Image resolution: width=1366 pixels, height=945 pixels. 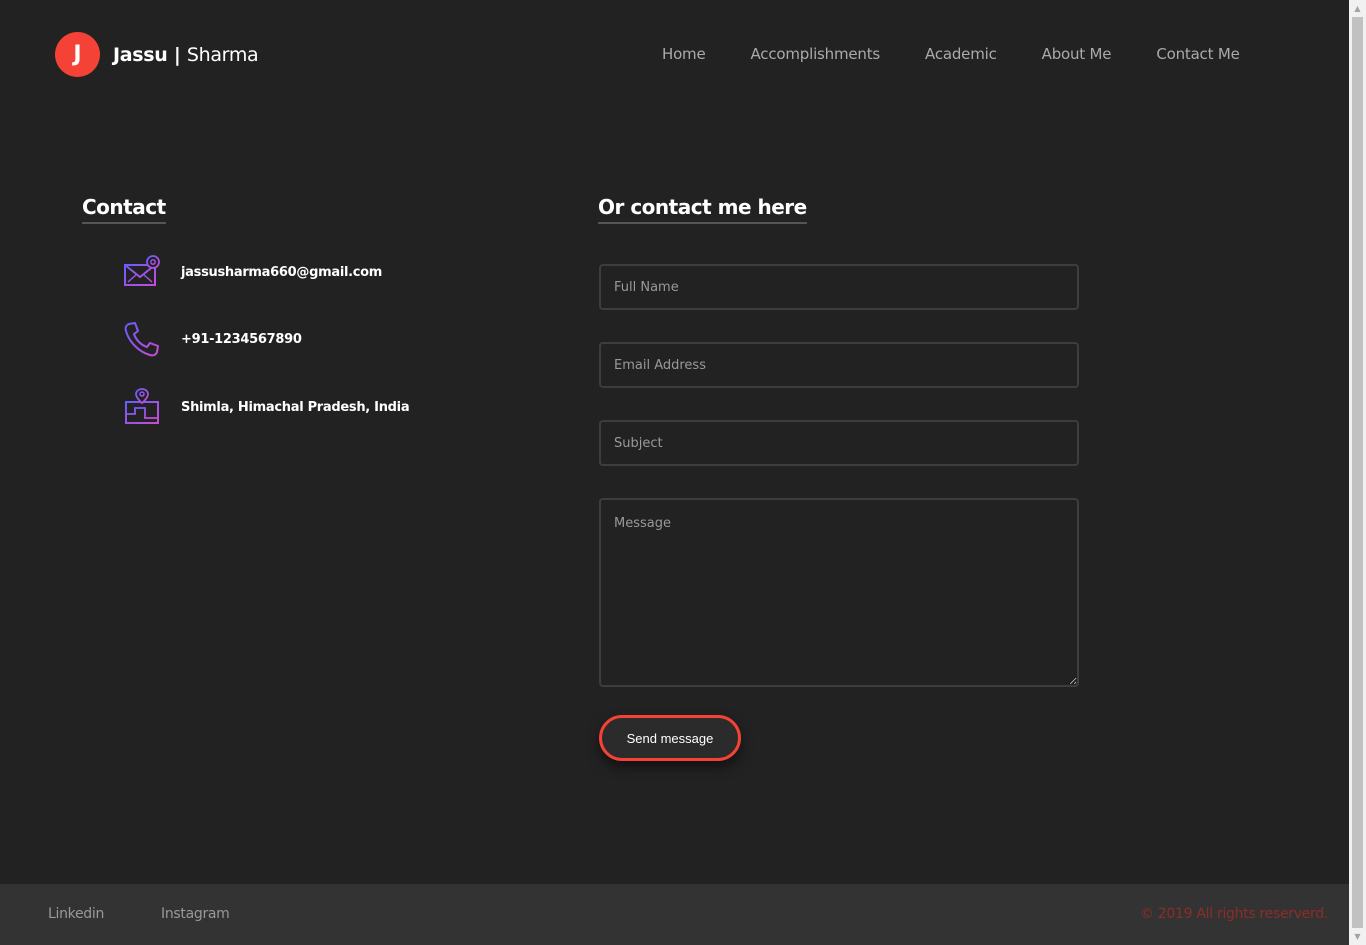 What do you see at coordinates (77, 54) in the screenshot?
I see `logo-badge: J` at bounding box center [77, 54].